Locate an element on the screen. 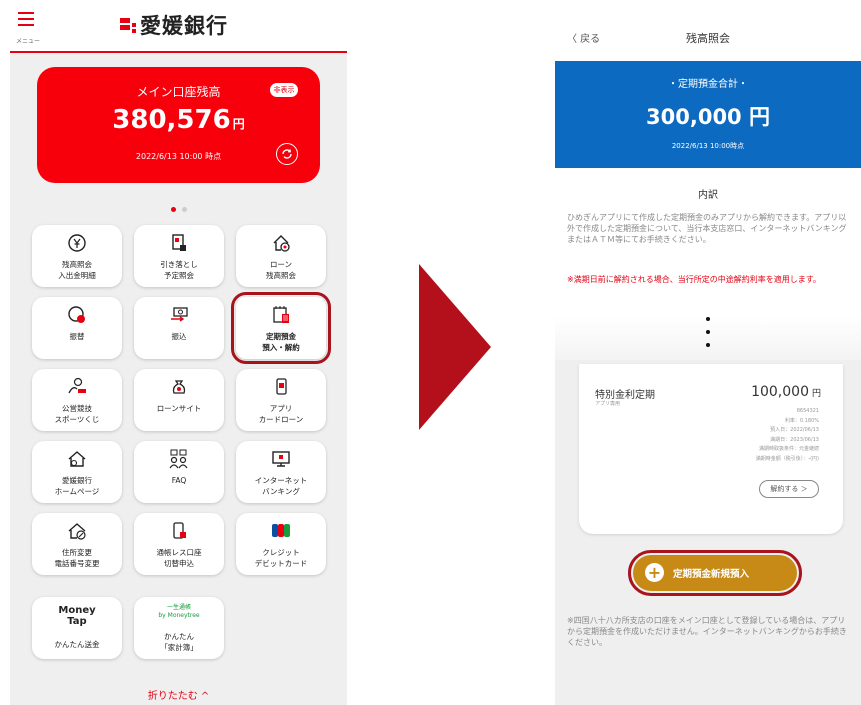 This screenshot has height=705, width=861. tile-label: 引き落とし 予定照会 is located at coordinates (179, 270).